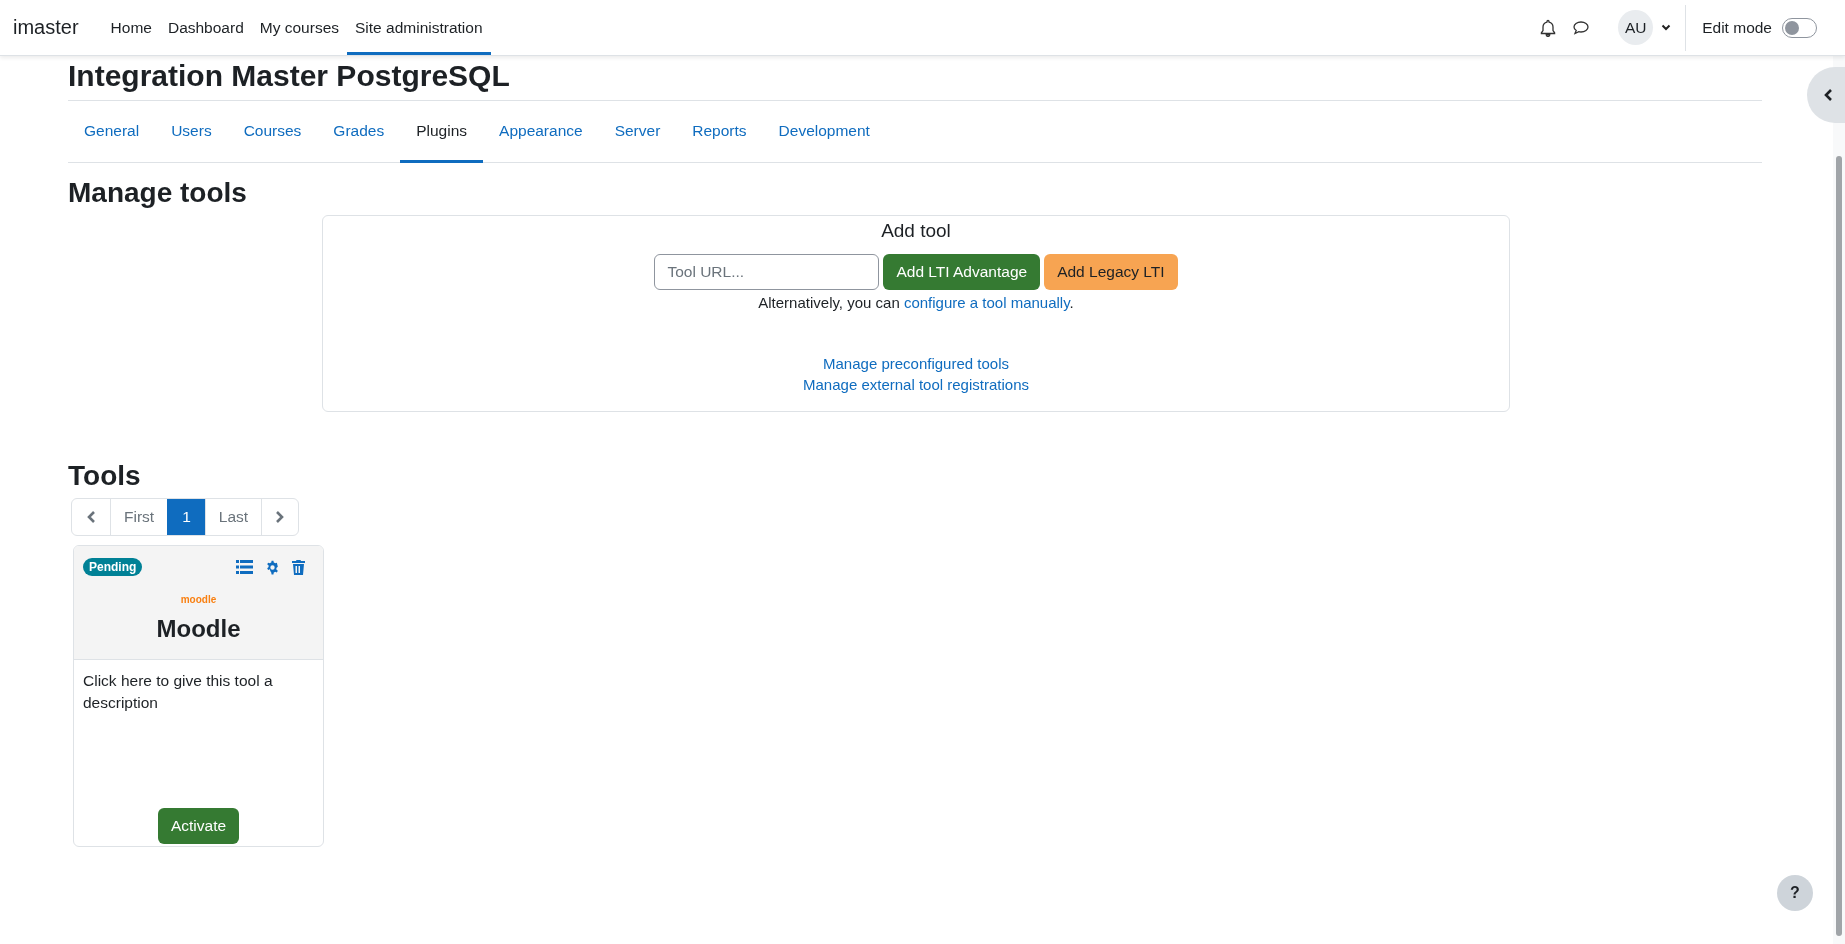  I want to click on admin-tab: Appearance, so click(541, 132).